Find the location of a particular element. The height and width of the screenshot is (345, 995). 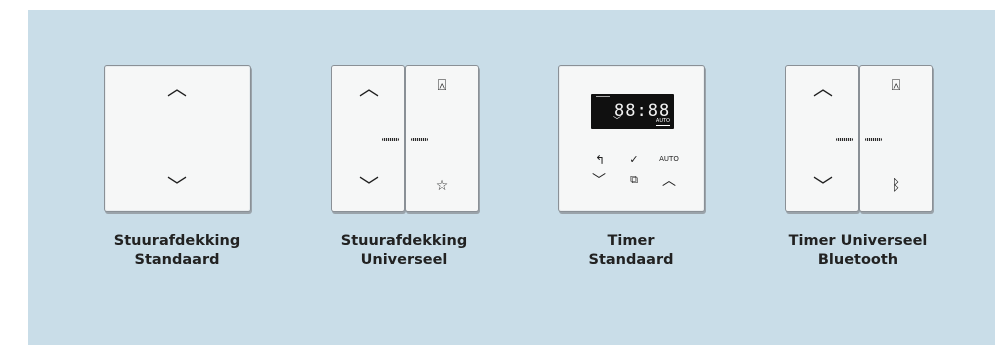

caption-line-1: Timer Universeel is located at coordinates (858, 241).